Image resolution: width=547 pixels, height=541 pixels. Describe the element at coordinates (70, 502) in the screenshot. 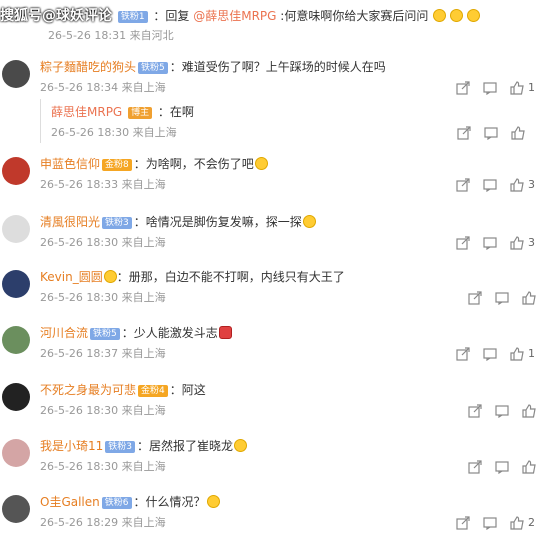

I see `comment-username: O圭Gallen` at that location.